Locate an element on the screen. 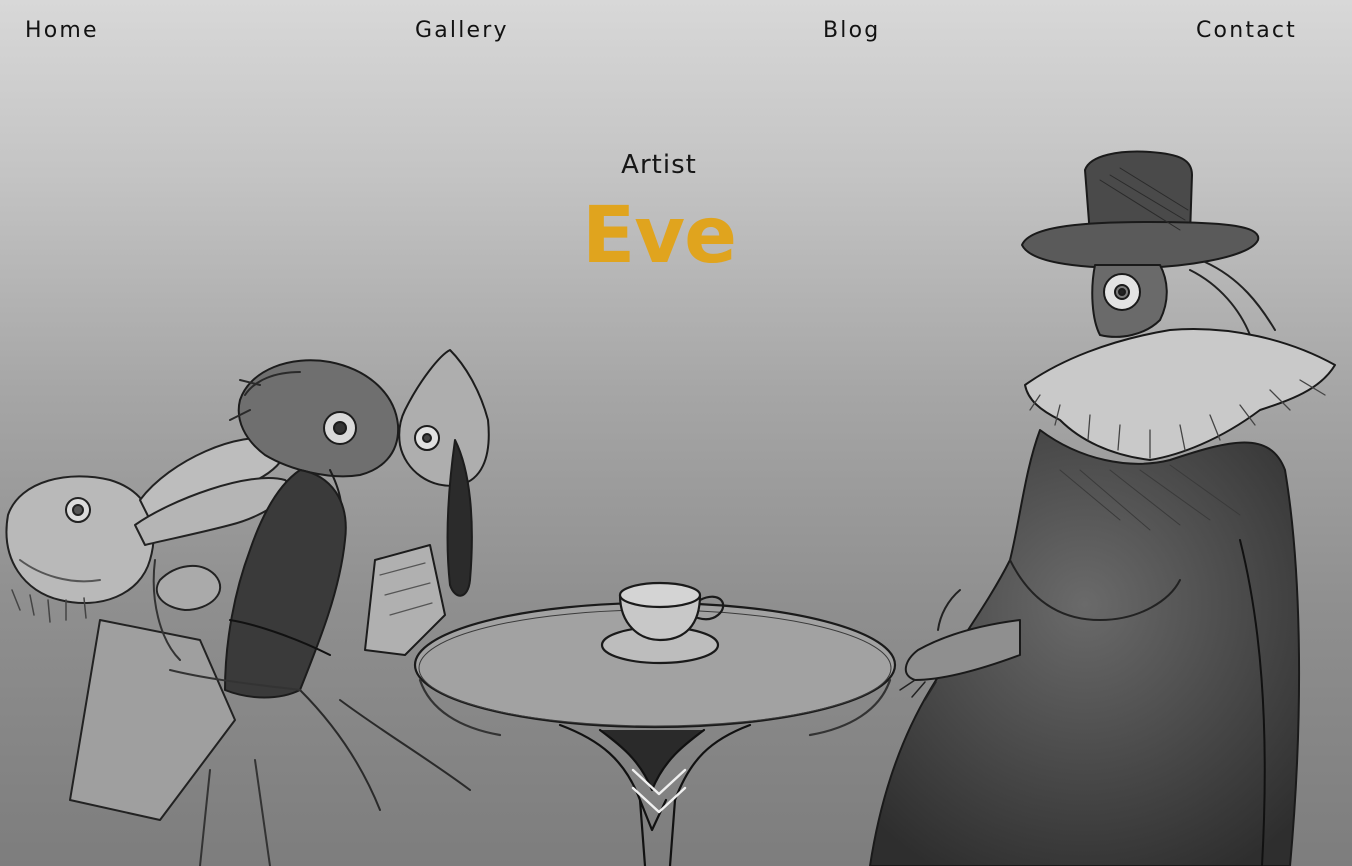 Image resolution: width=1352 pixels, height=866 pixels. top-navigation: Home Gallery Blog Contact is located at coordinates (676, 32).